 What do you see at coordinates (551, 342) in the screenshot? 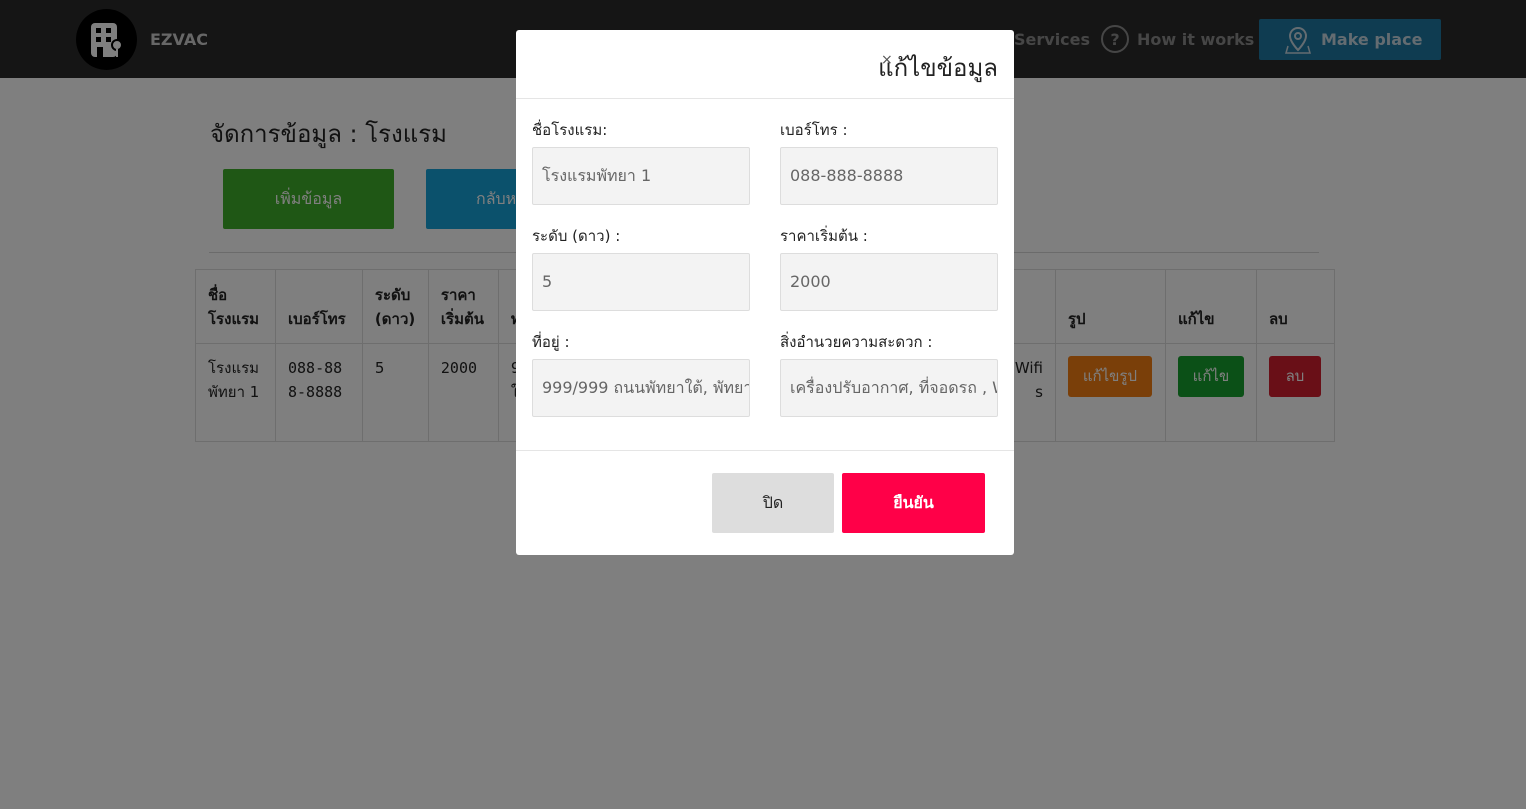
I see `label-address: ที่อยู่ :` at bounding box center [551, 342].